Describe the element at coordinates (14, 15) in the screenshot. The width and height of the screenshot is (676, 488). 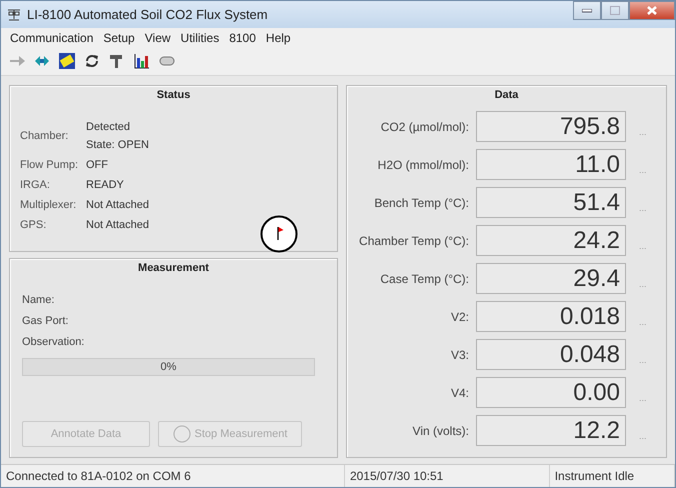
I see `scale-icon` at that location.